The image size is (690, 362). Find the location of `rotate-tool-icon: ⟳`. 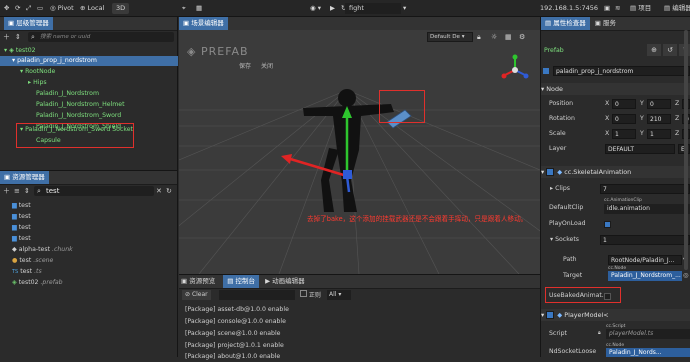

rotate-tool-icon: ⟳ is located at coordinates (17, 8).